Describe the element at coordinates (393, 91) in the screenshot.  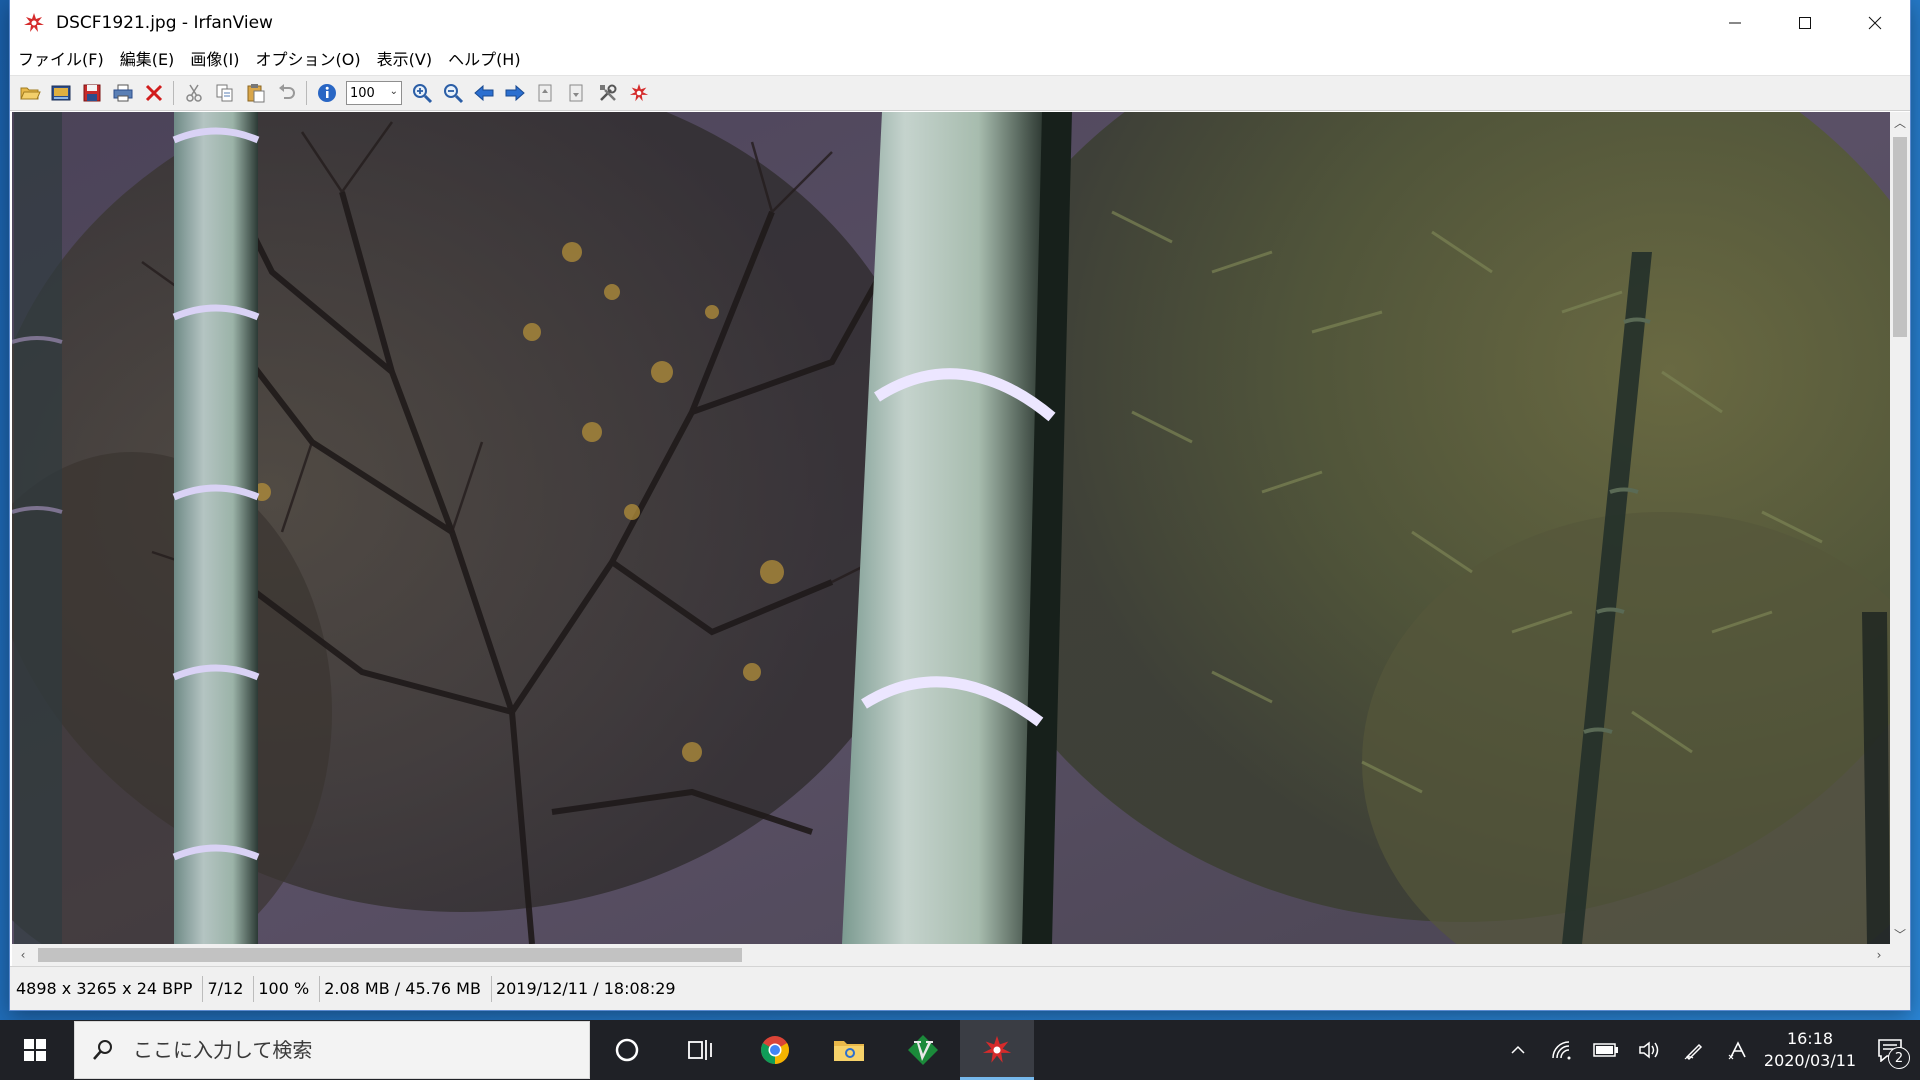
I see `chevron-down-icon: ⌄` at that location.